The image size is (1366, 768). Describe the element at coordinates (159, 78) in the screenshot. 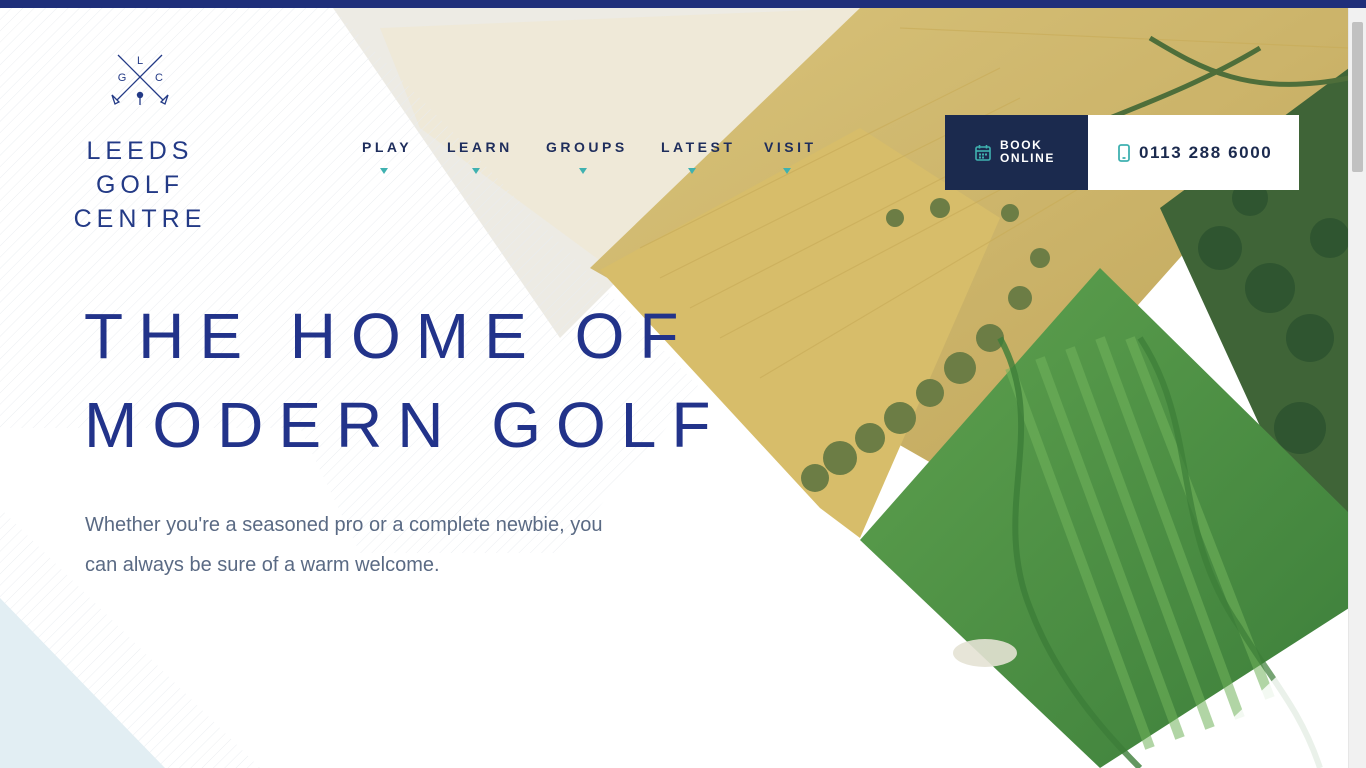

I see `svg-text: C` at that location.